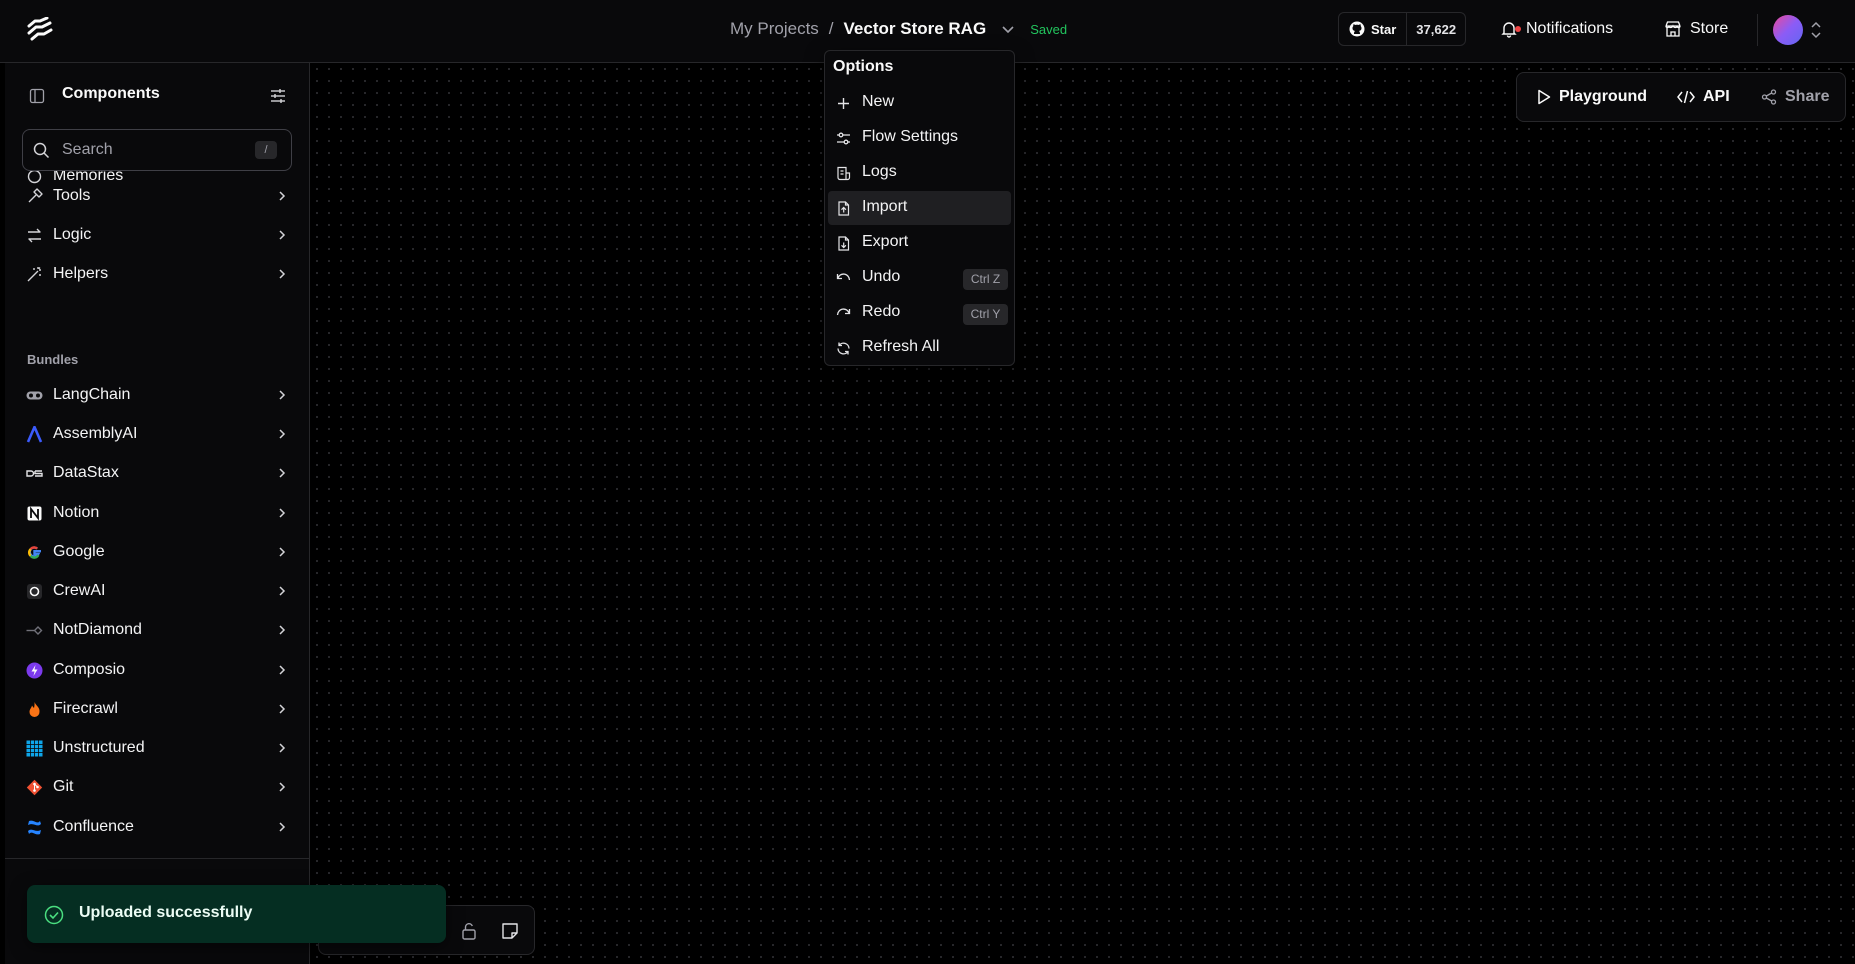  Describe the element at coordinates (843, 103) in the screenshot. I see `plus-icon` at that location.